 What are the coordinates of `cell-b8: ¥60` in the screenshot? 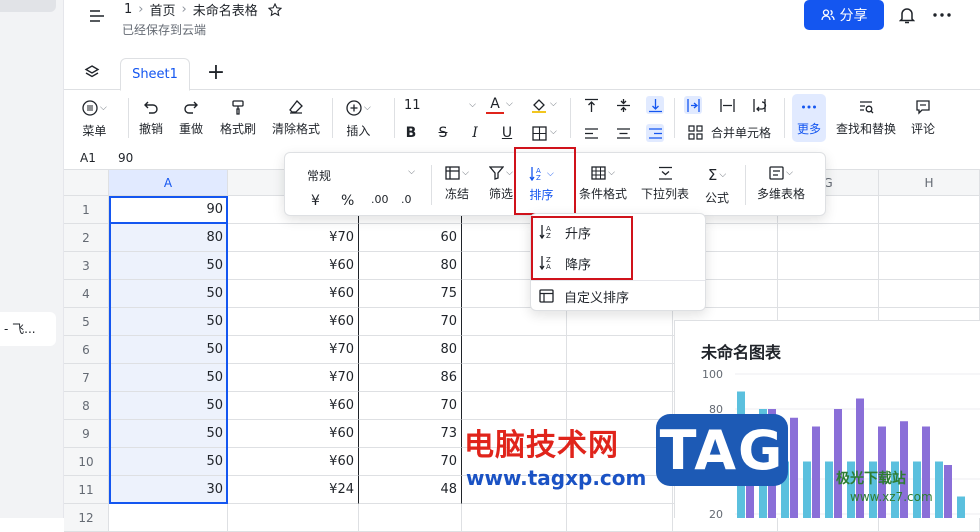 It's located at (293, 406).